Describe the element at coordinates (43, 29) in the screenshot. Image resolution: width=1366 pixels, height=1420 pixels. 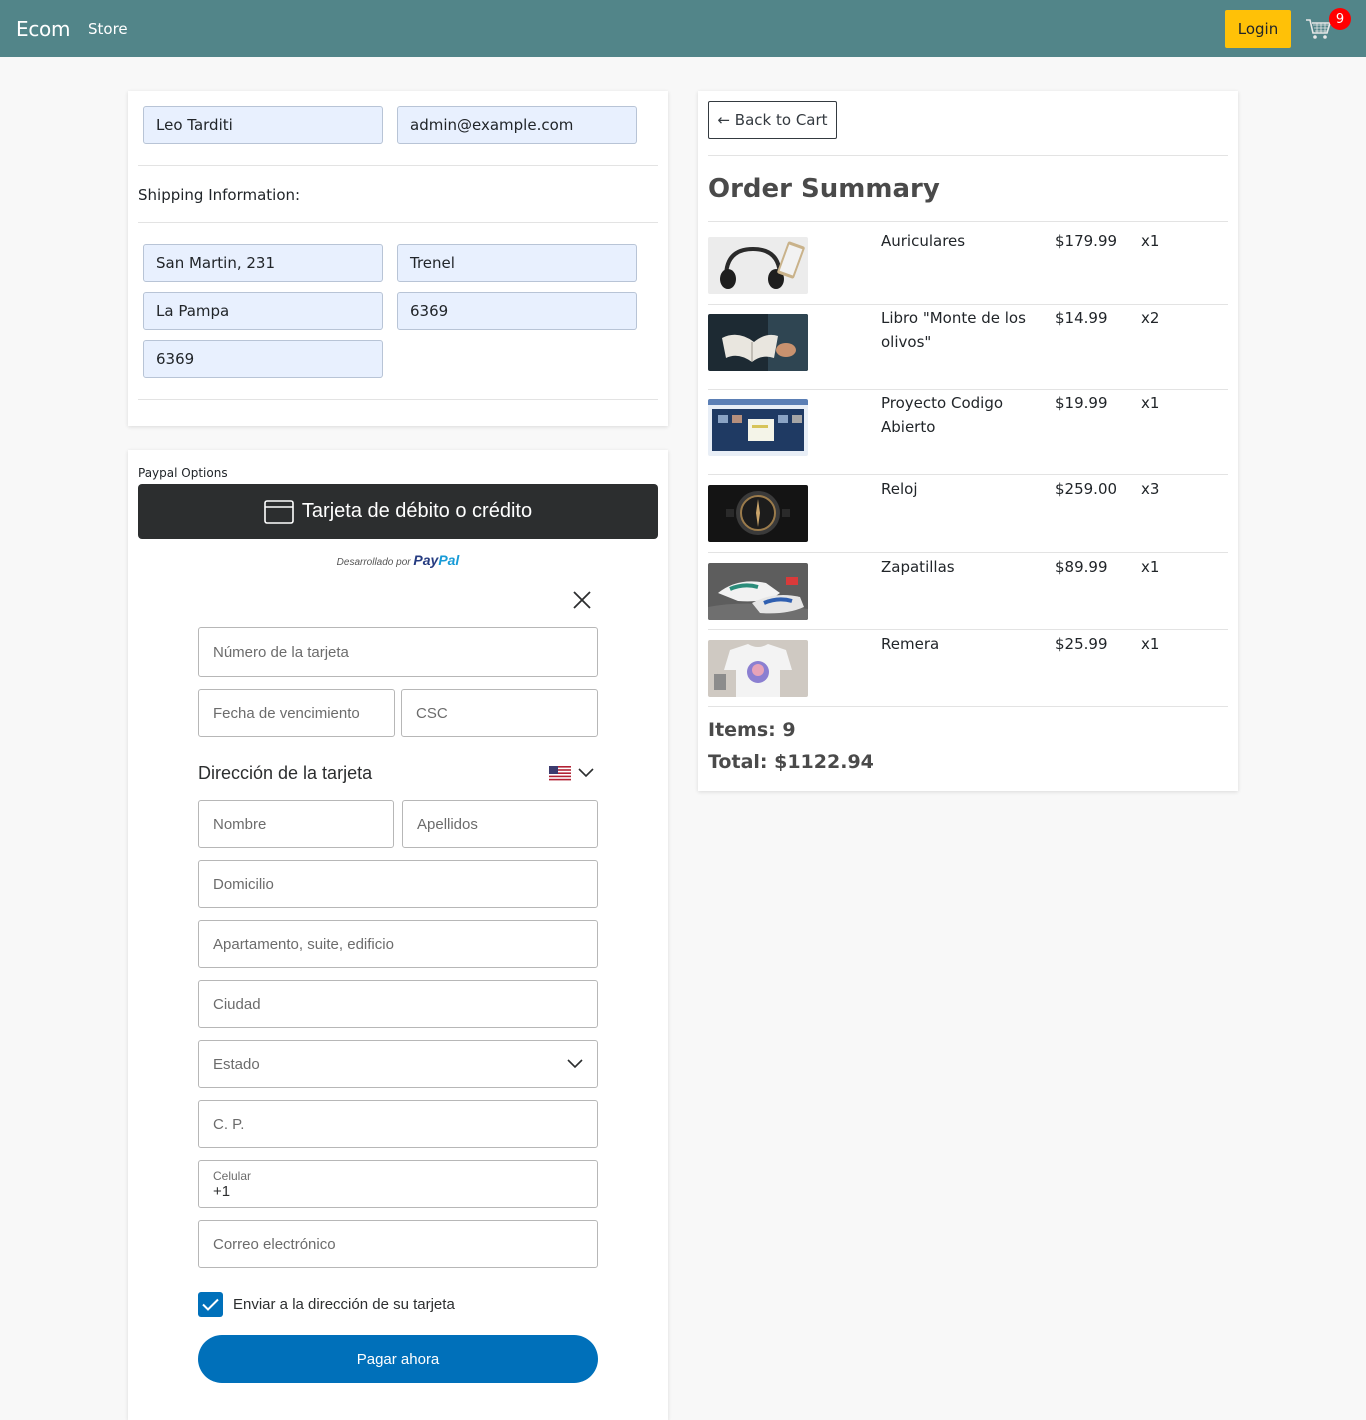
I see `brand-link: Ecom` at that location.